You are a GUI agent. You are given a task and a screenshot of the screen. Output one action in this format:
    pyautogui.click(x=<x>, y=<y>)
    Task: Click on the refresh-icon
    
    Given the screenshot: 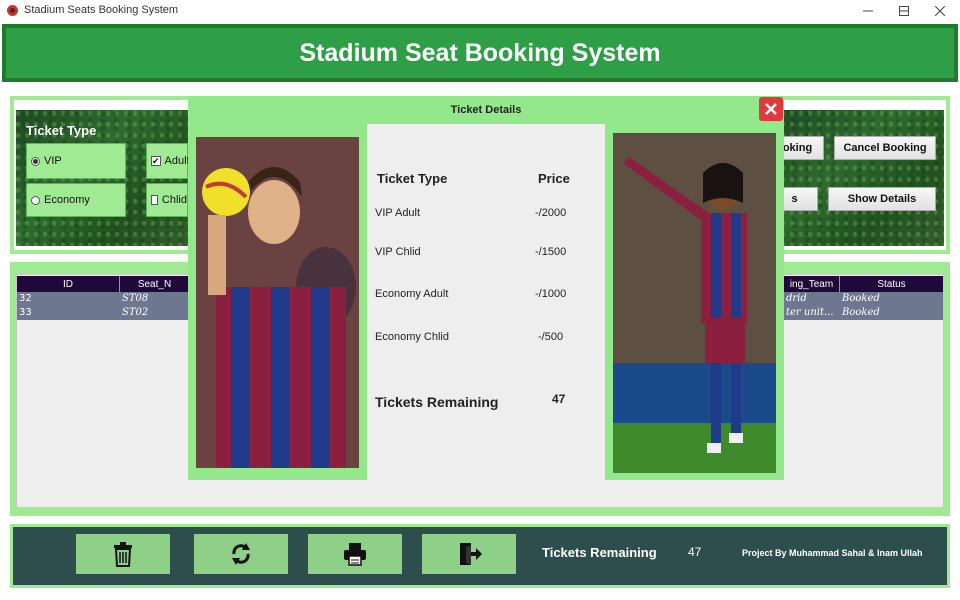 What is the action you would take?
    pyautogui.click(x=241, y=554)
    